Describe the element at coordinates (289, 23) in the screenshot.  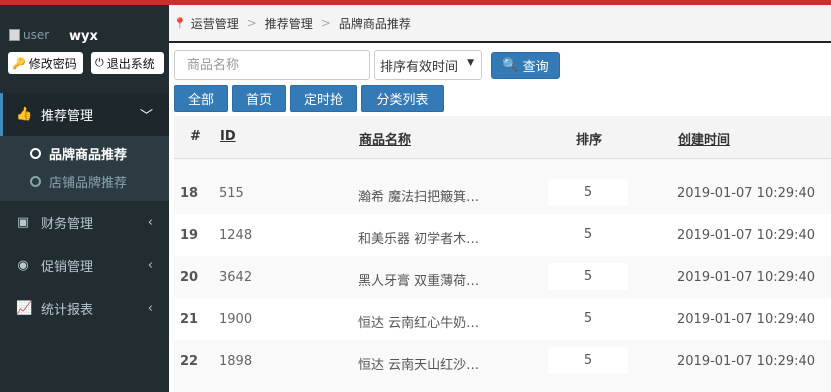
I see `breadcrumb-item: 推荐管理` at that location.